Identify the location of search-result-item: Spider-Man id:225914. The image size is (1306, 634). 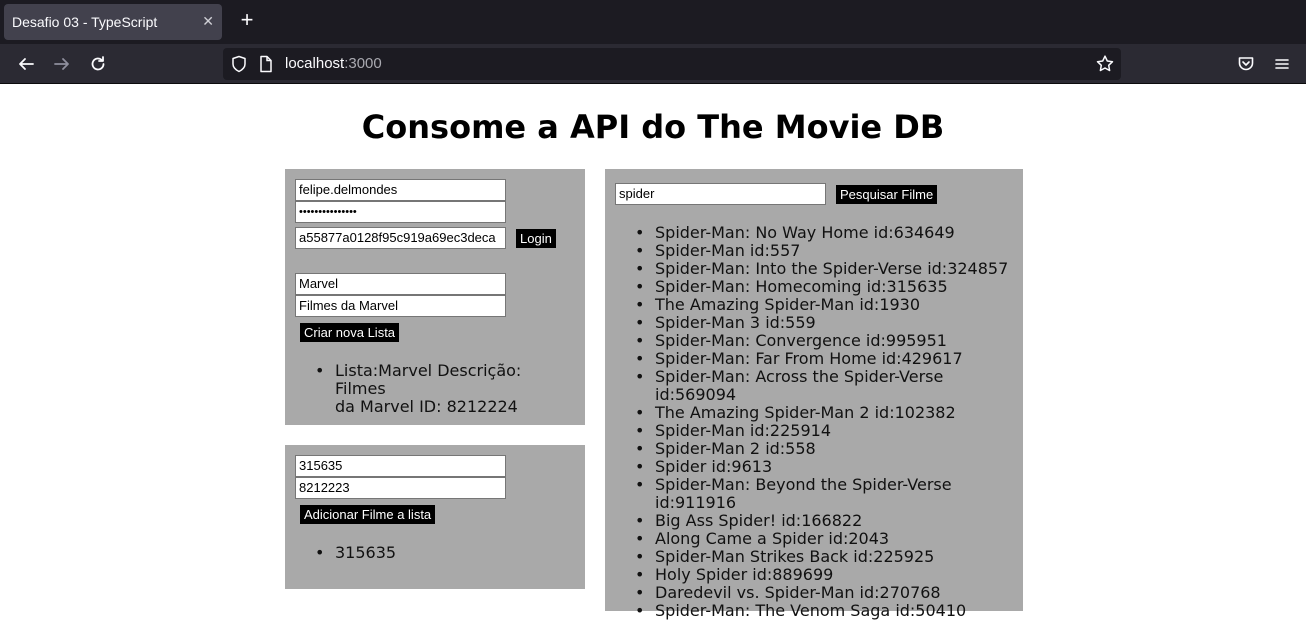
(830, 431).